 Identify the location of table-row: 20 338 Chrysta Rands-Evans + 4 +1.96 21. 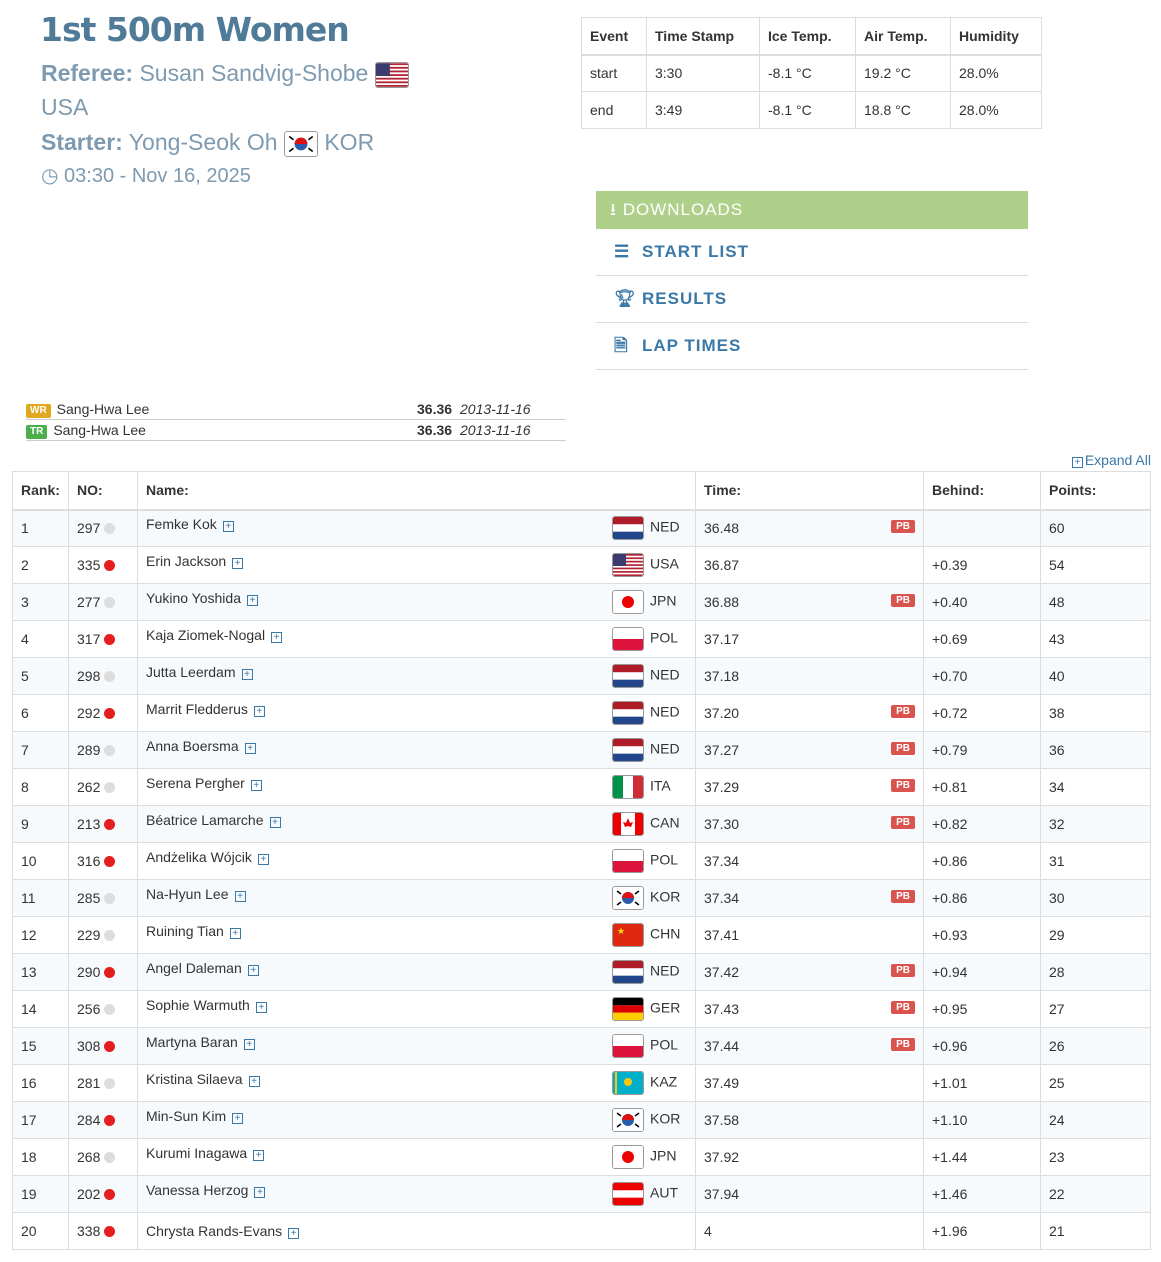
(581, 1231).